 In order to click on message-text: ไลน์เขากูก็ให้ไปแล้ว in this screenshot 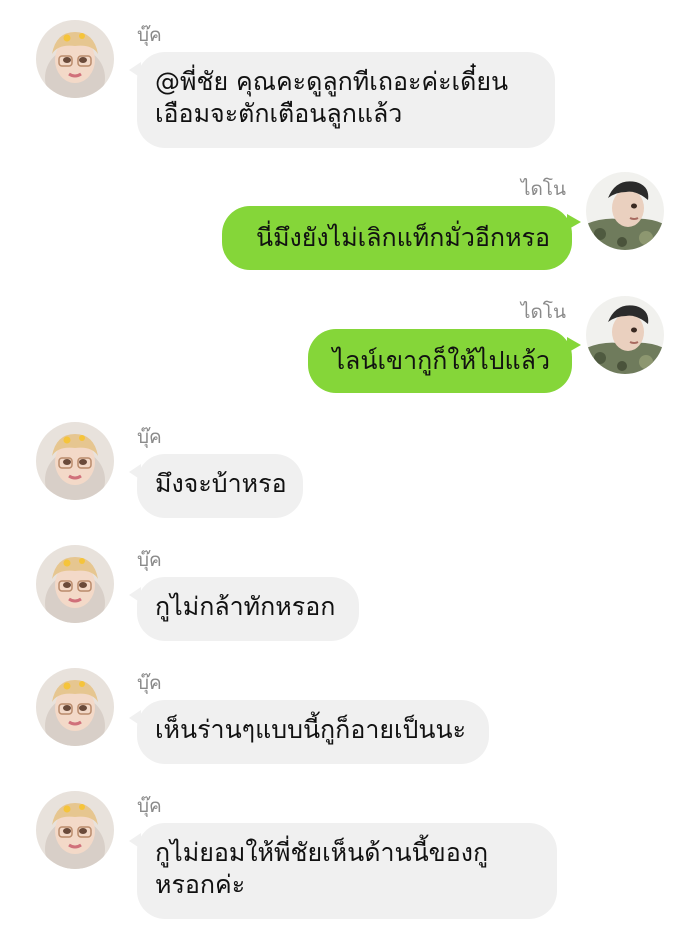, I will do `click(441, 360)`.